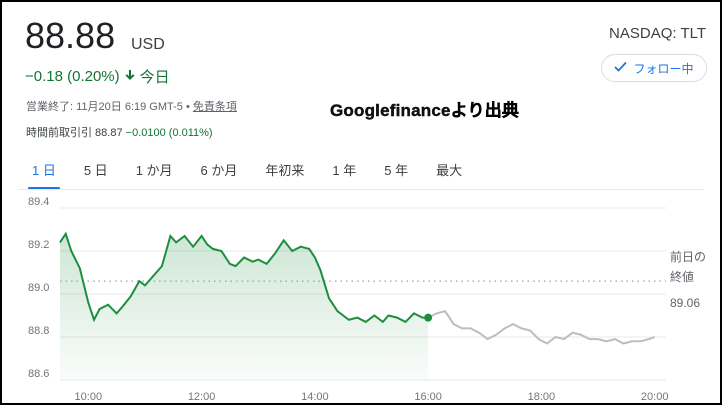 This screenshot has height=405, width=722. I want to click on y-tick-label: 89.0, so click(38, 288).